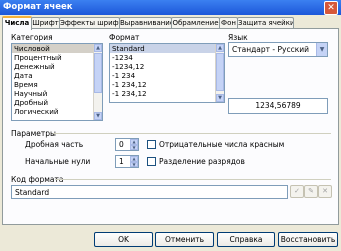 Image resolution: width=341 pixels, height=251 pixels. Describe the element at coordinates (57, 102) in the screenshot. I see `category-item: Дробный` at that location.